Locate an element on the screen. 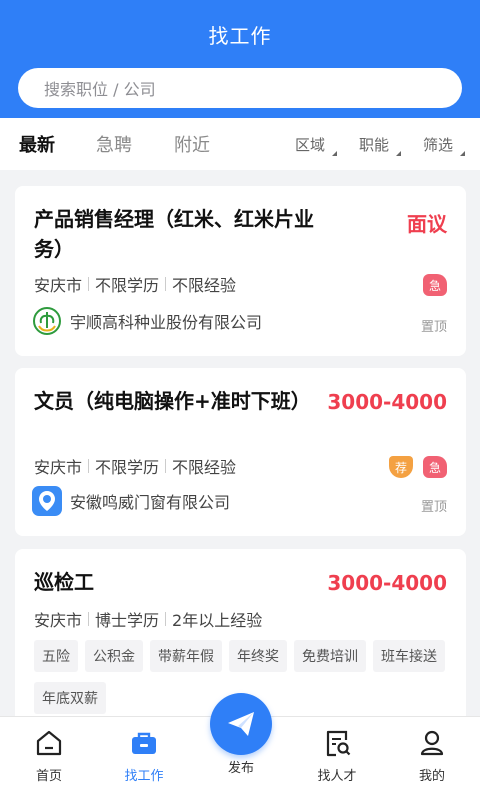  recommend-badge: 荐 is located at coordinates (401, 467).